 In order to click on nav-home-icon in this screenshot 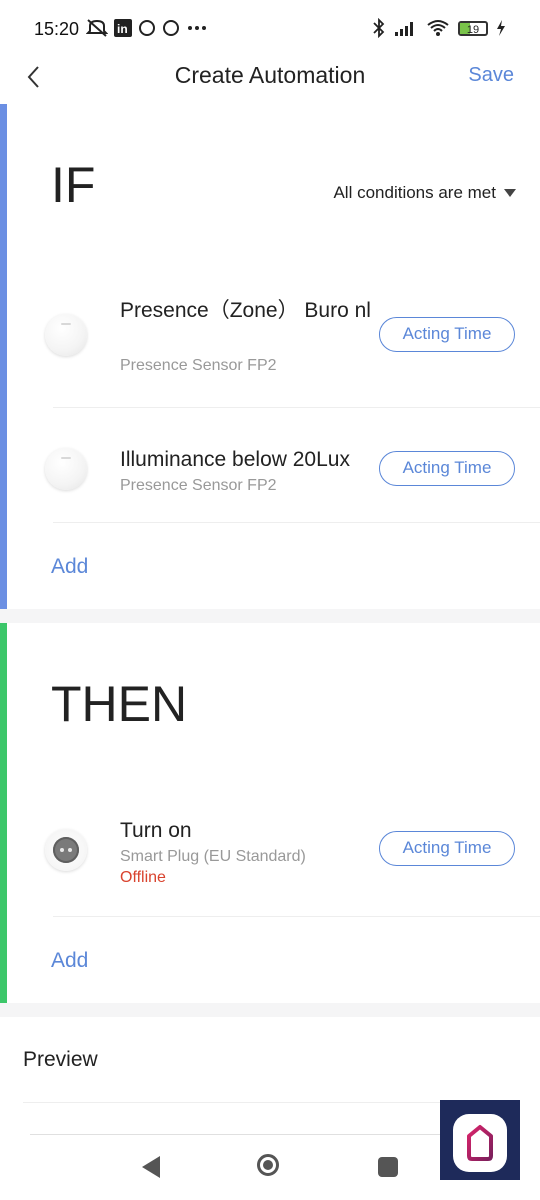, I will do `click(268, 1165)`.